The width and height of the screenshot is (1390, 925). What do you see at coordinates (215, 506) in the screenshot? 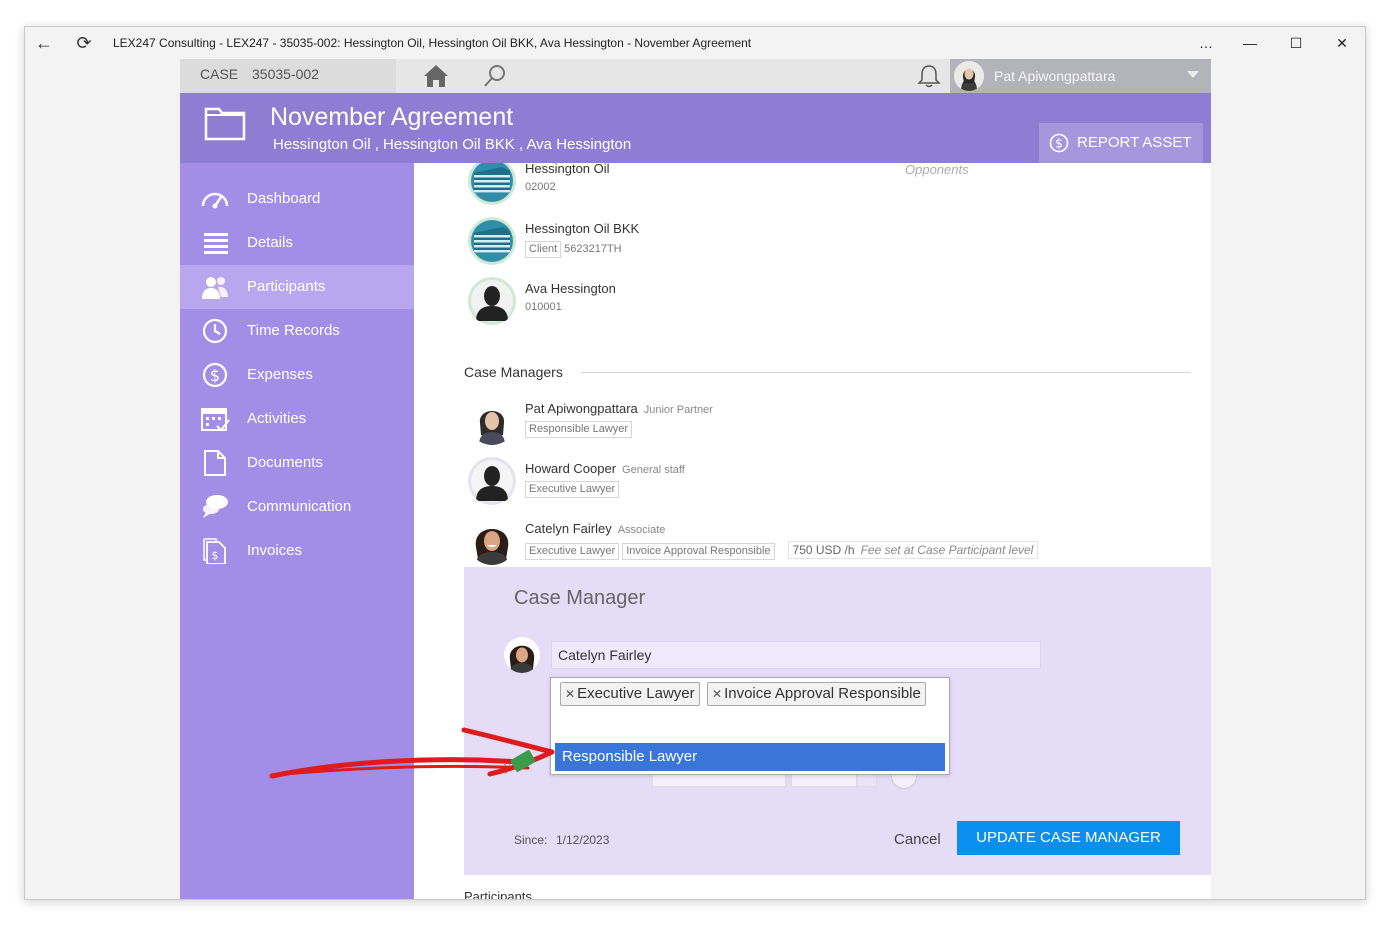
I see `chat-icon` at bounding box center [215, 506].